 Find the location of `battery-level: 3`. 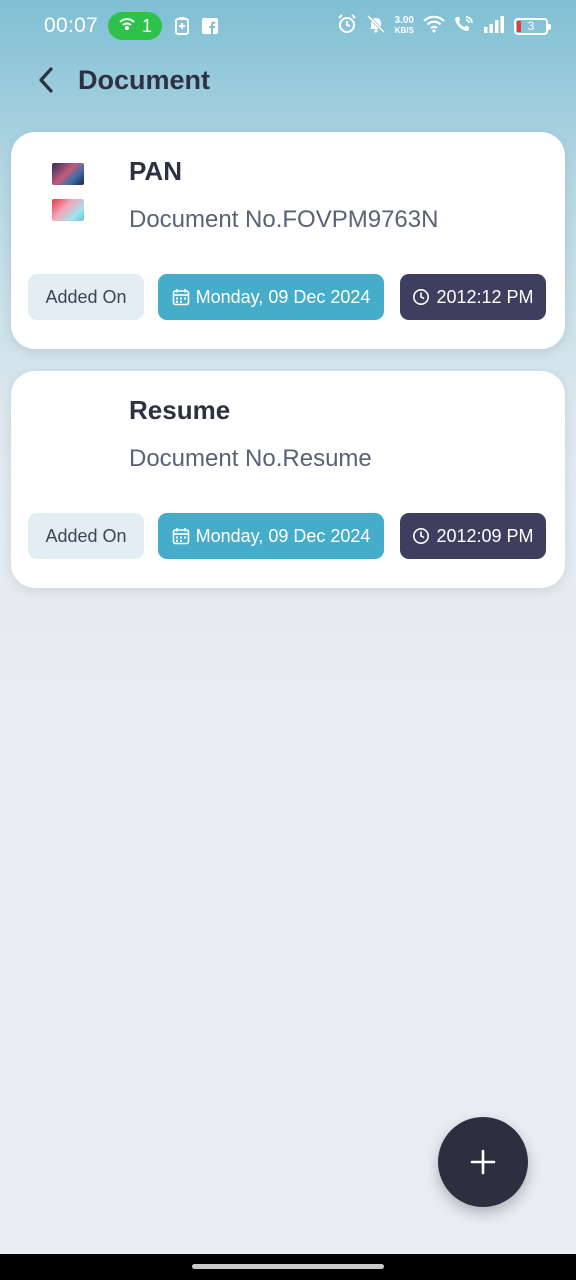

battery-level: 3 is located at coordinates (531, 26).